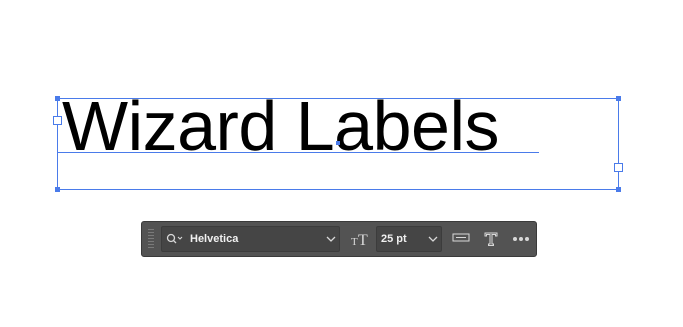 The image size is (683, 327). I want to click on handle-bottom-left, so click(57, 189).